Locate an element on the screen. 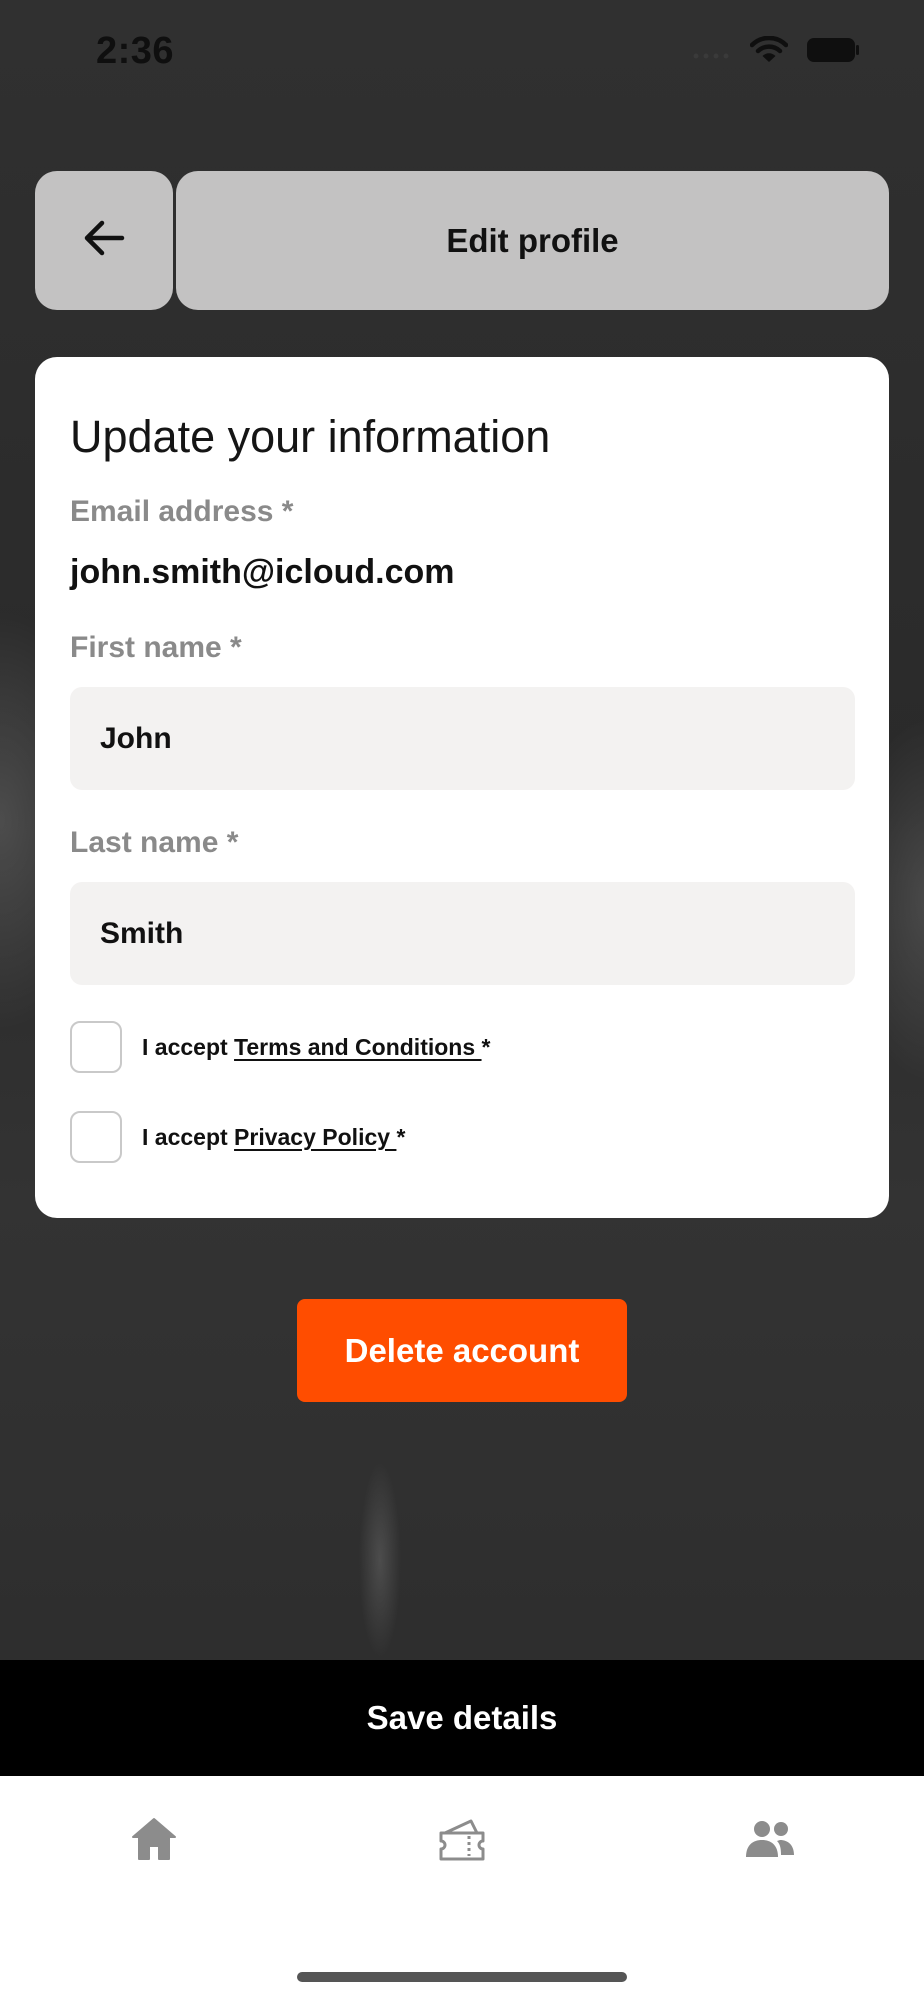  email-label: Email address * is located at coordinates (182, 511).